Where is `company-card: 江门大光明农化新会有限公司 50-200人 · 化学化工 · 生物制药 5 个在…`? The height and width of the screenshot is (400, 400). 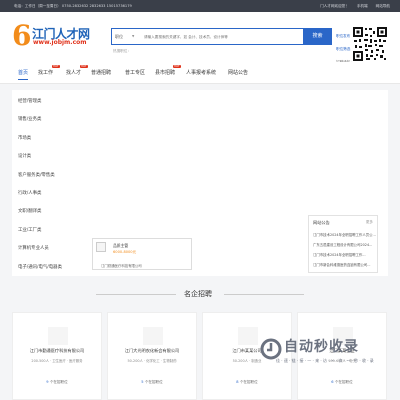 company-card: 江门大光明农化新会有限公司 50-200人 · 化学化工 · 生物制药 5 个在… is located at coordinates (152, 356).